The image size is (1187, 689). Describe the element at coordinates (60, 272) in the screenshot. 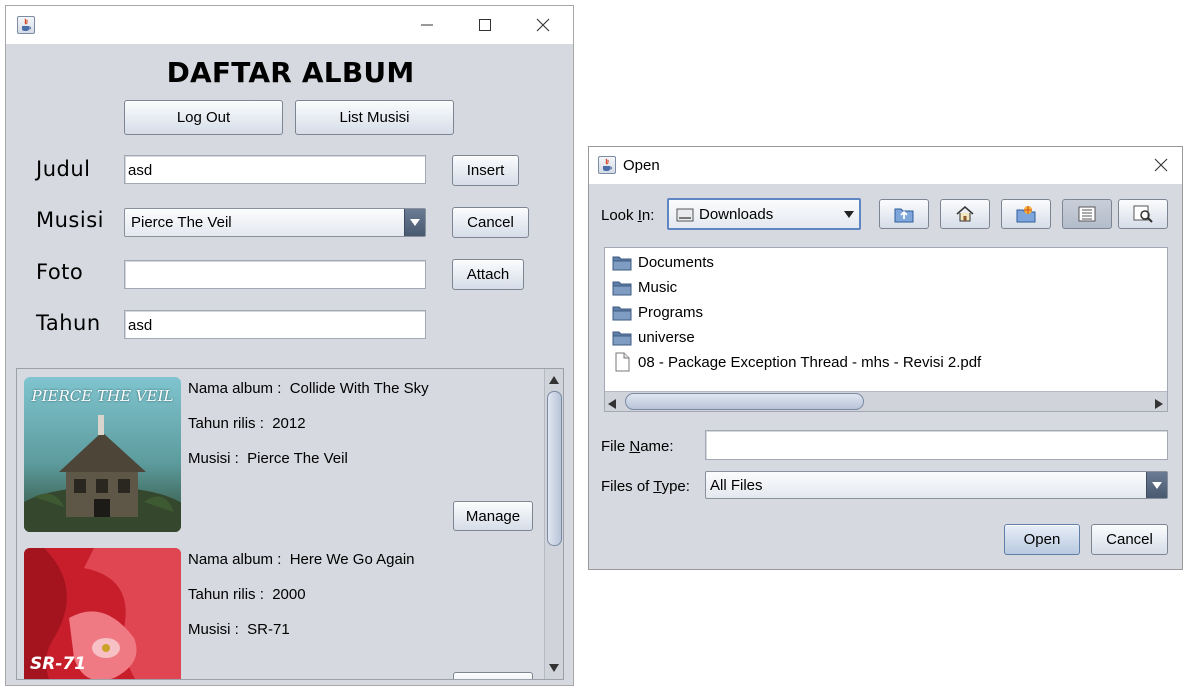

I see `foto-label: Foto` at that location.